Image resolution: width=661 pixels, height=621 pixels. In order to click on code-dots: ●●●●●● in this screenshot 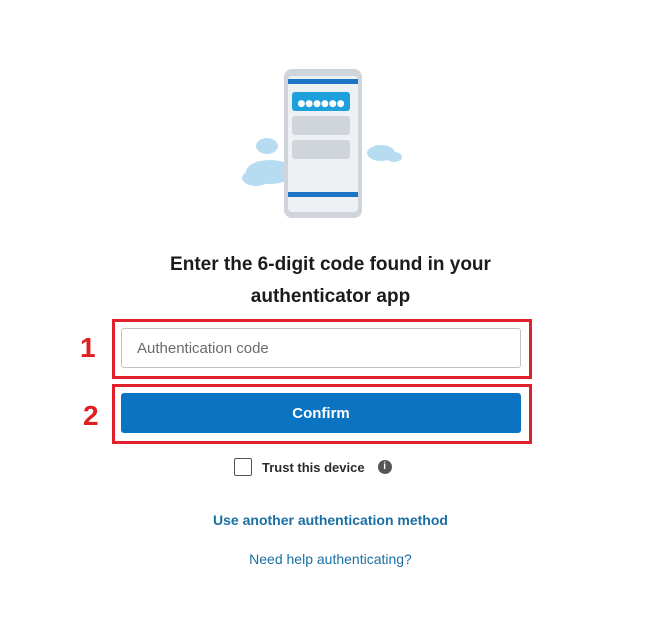, I will do `click(320, 104)`.